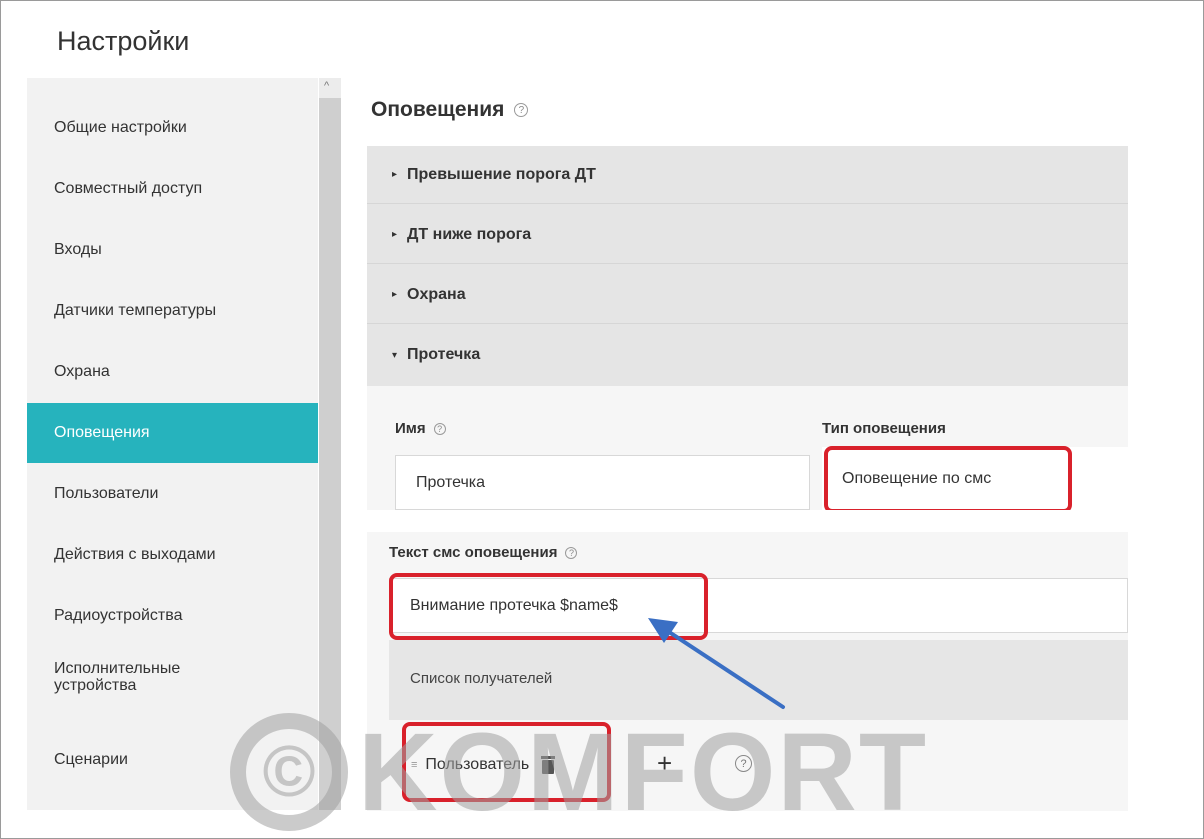 Image resolution: width=1204 pixels, height=839 pixels. What do you see at coordinates (82, 371) in the screenshot?
I see `sidebar-item-label: Охрана` at bounding box center [82, 371].